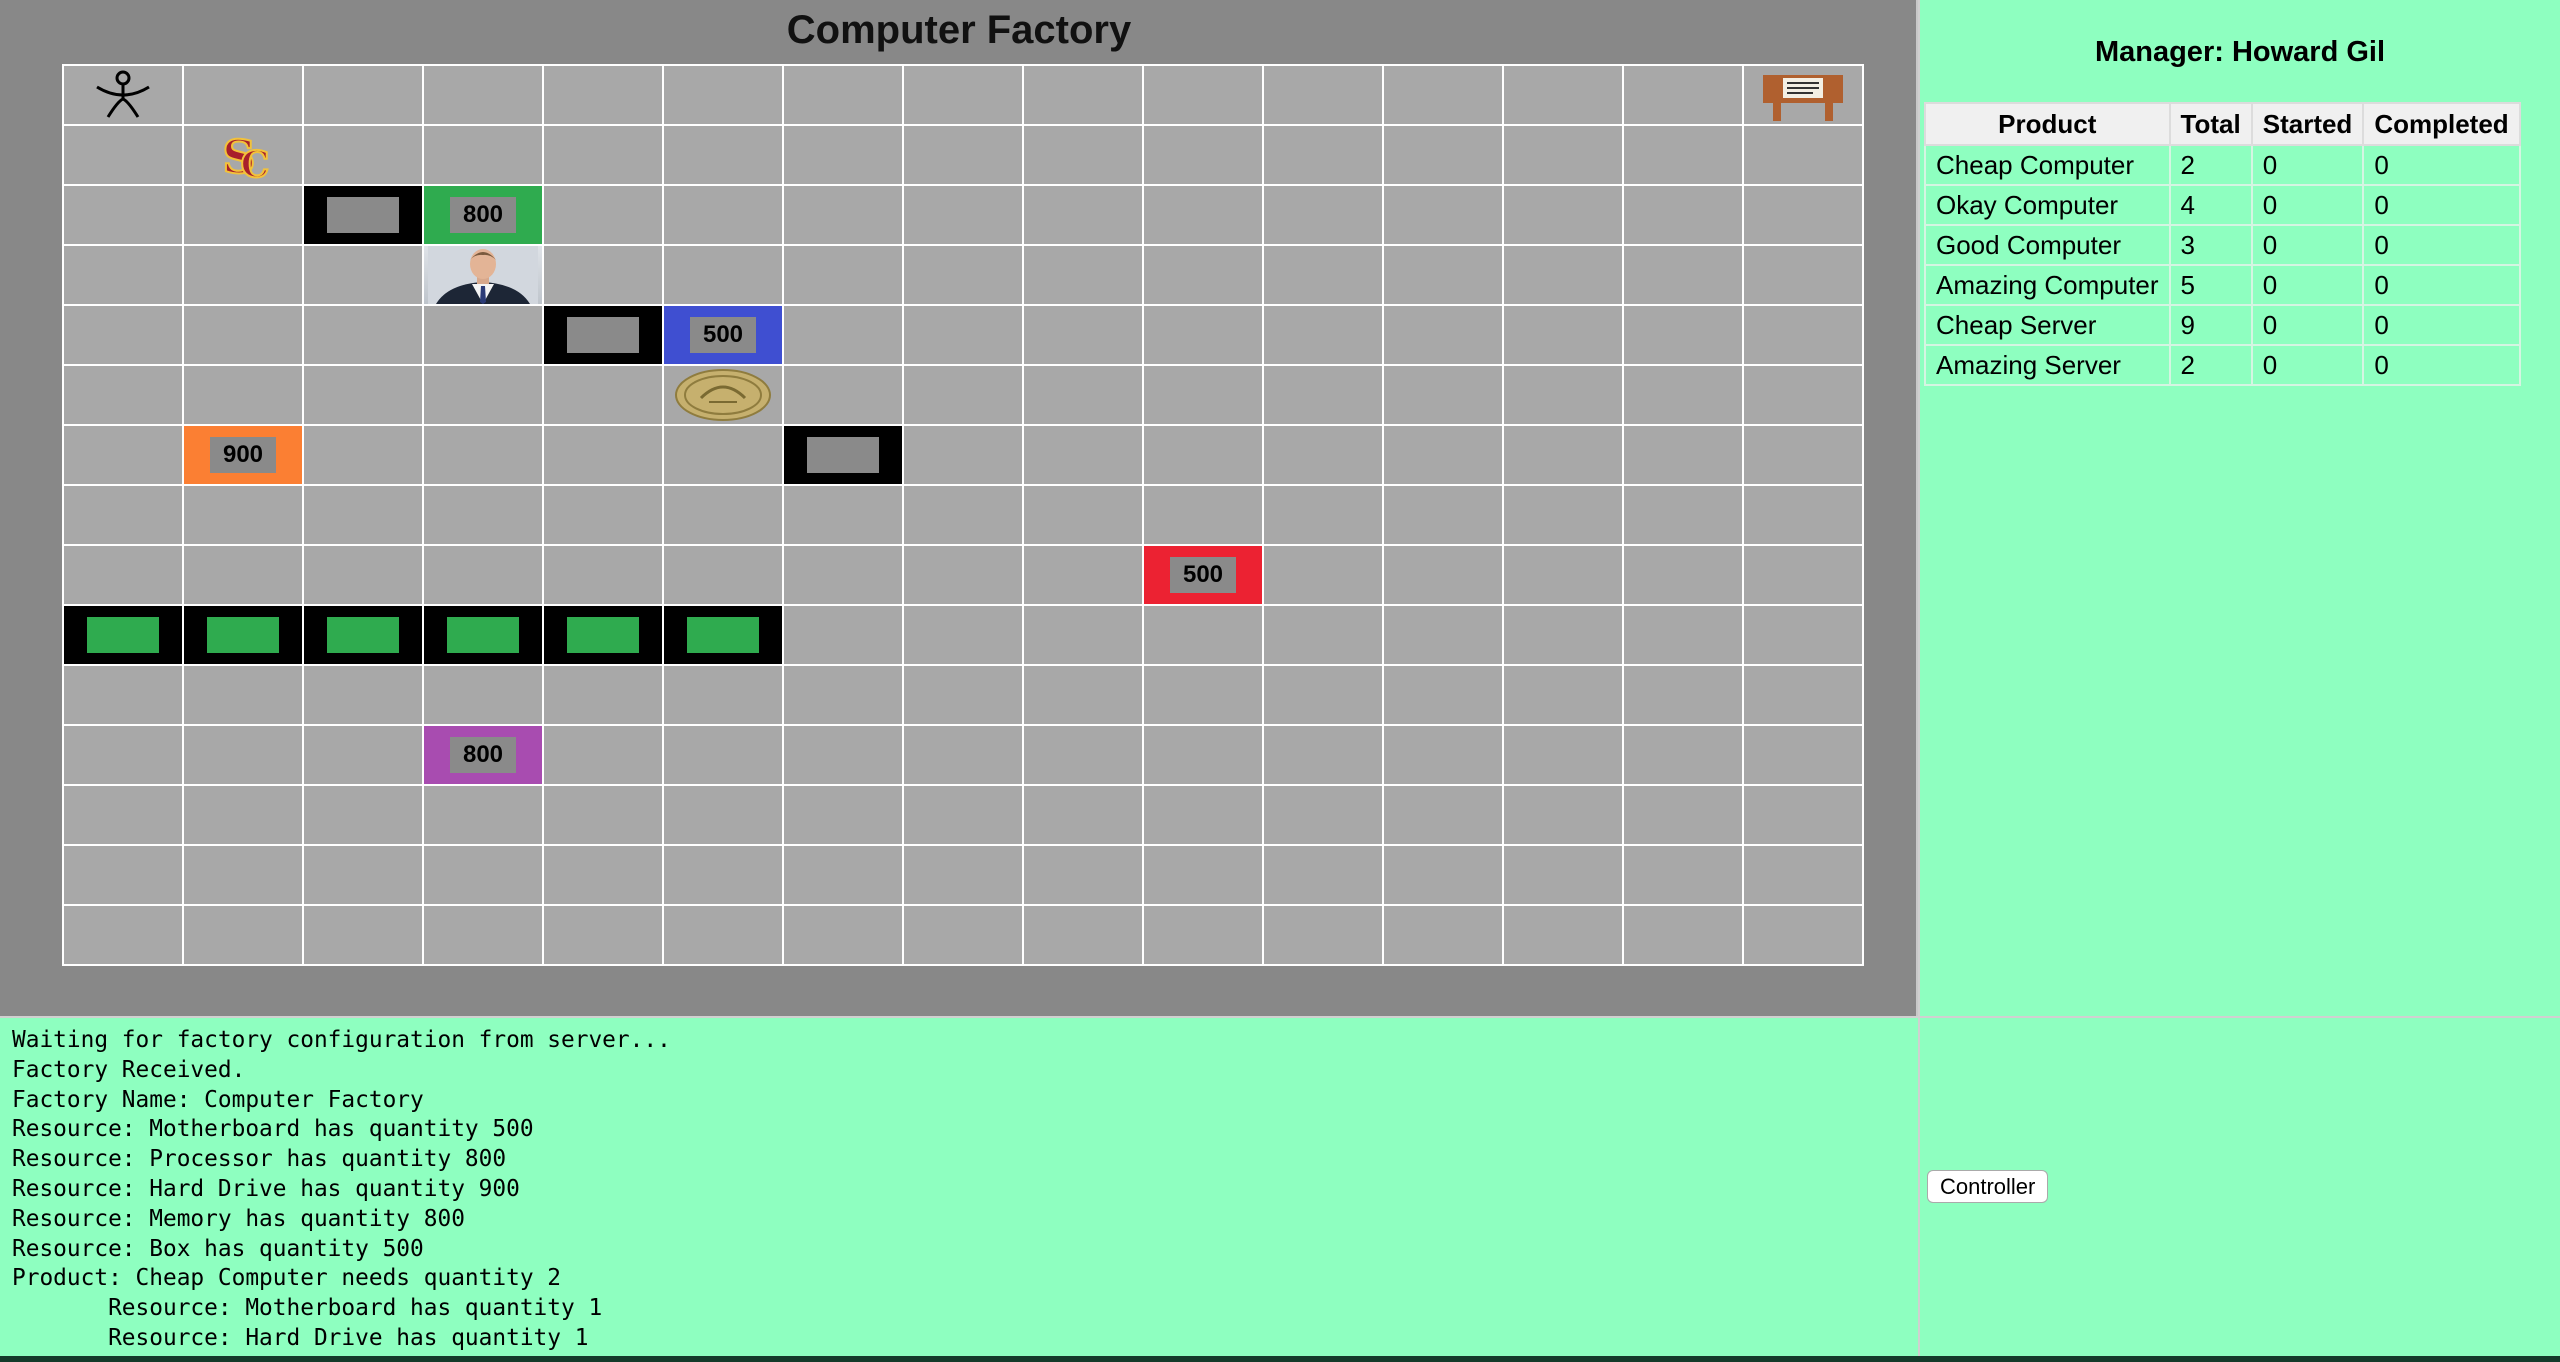 This screenshot has height=1362, width=2560. I want to click on controls-panel: Controller, so click(2239, 1186).